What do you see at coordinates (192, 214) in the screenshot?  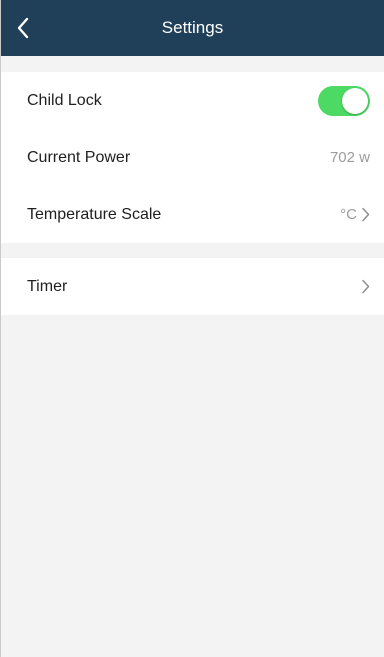 I see `temperature-scale-row: Temperature Scale °C` at bounding box center [192, 214].